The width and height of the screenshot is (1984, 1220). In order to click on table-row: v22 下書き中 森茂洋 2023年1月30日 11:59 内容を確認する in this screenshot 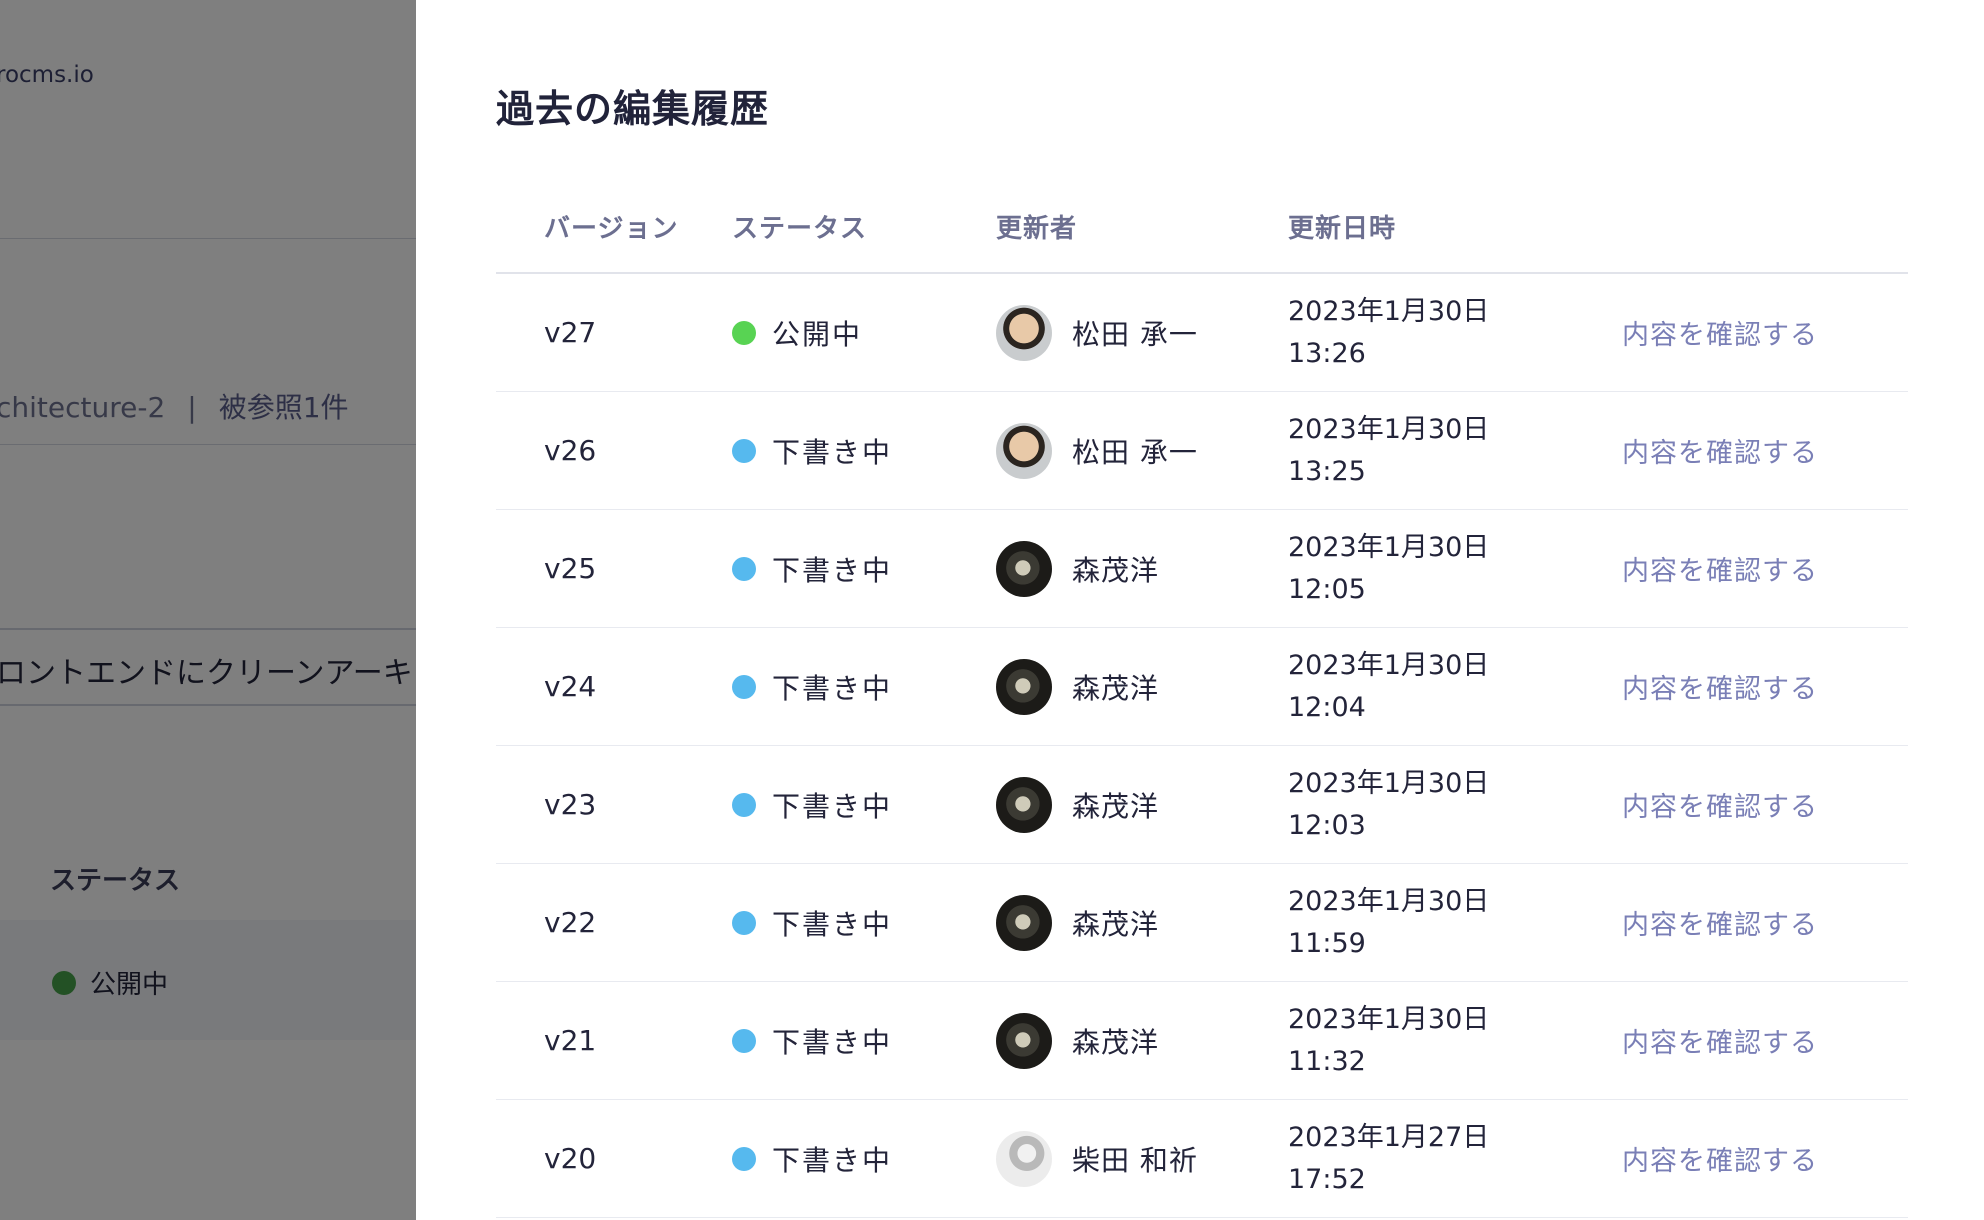, I will do `click(1202, 923)`.